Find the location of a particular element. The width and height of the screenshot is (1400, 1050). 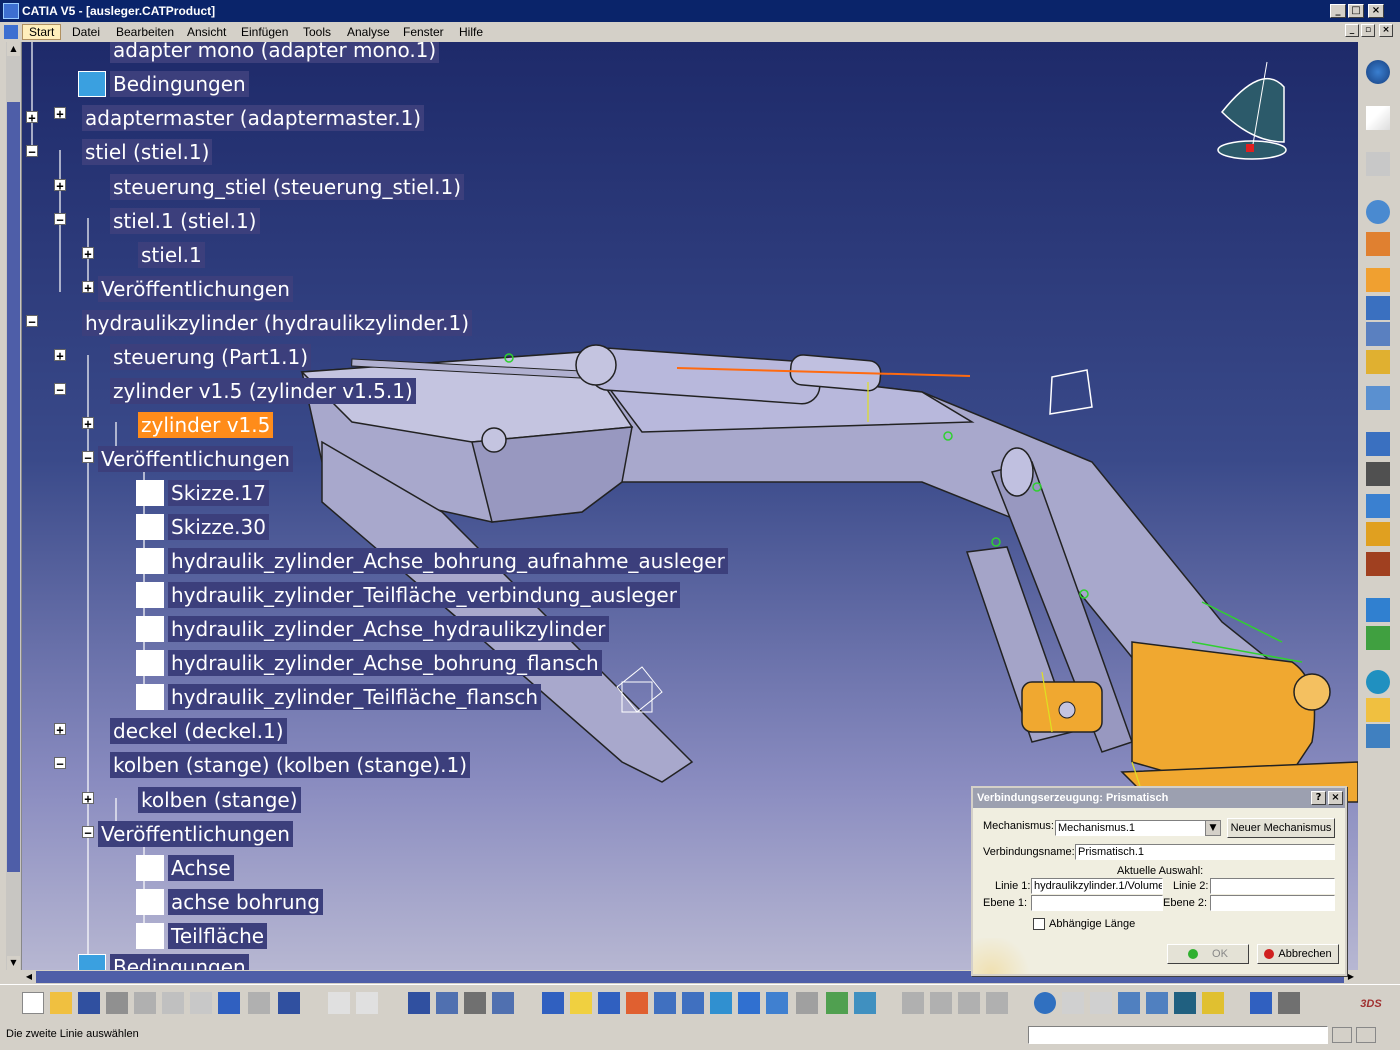

speed-acceleration-icon is located at coordinates (1378, 534).